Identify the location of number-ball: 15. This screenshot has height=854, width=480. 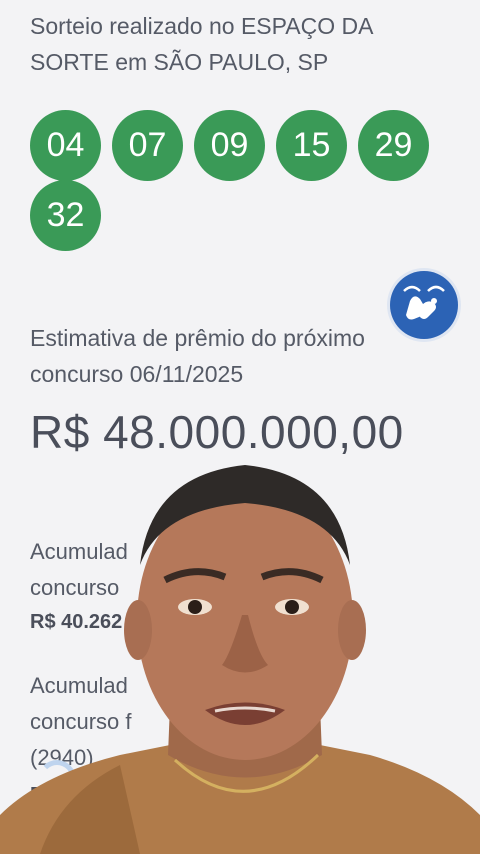
(311, 145).